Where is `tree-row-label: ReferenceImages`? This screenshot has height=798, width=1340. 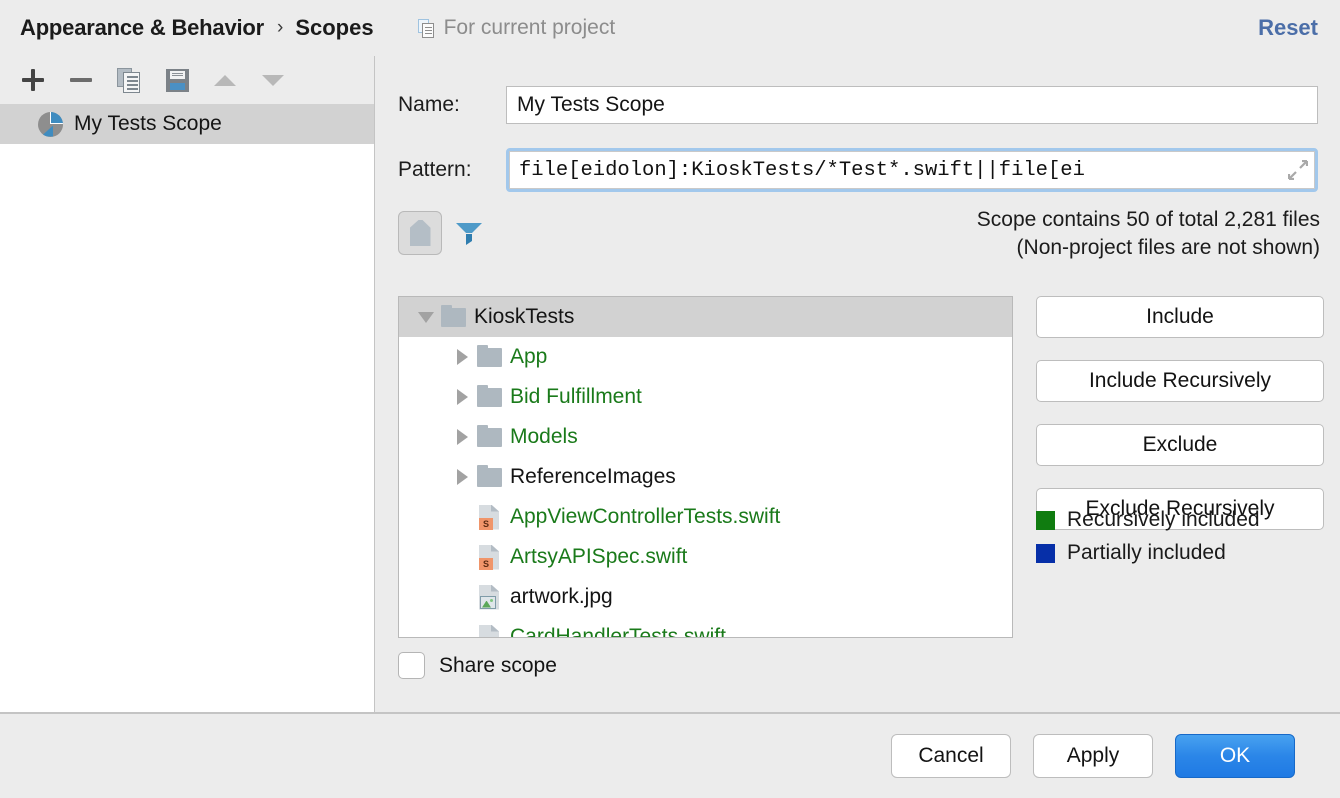
tree-row-label: ReferenceImages is located at coordinates (593, 476).